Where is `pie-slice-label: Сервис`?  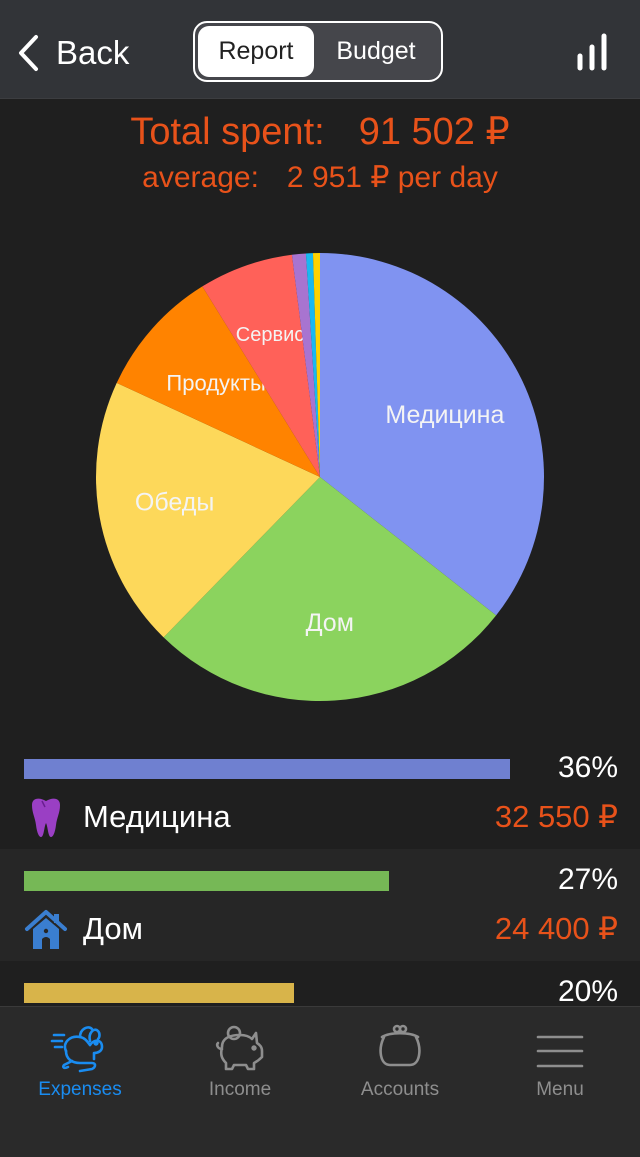
pie-slice-label: Сервис is located at coordinates (270, 335).